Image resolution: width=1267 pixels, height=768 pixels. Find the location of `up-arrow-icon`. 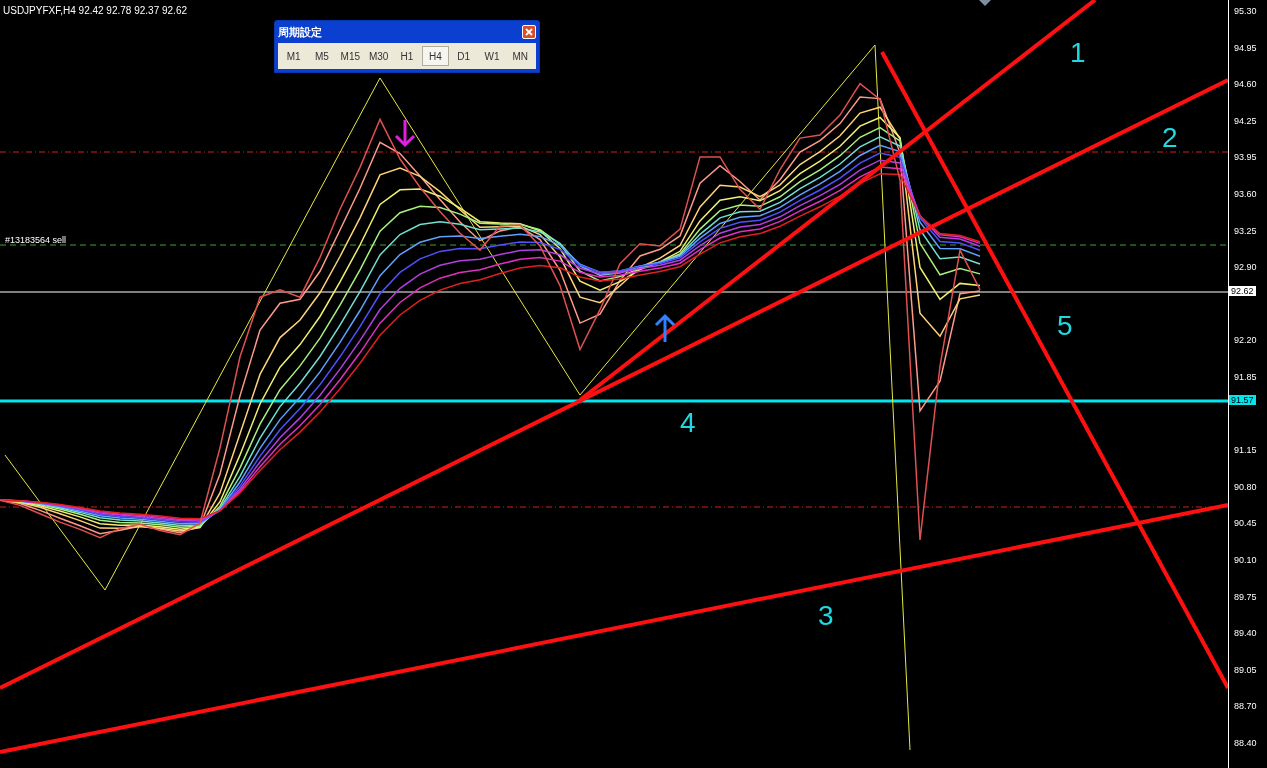

up-arrow-icon is located at coordinates (665, 328).